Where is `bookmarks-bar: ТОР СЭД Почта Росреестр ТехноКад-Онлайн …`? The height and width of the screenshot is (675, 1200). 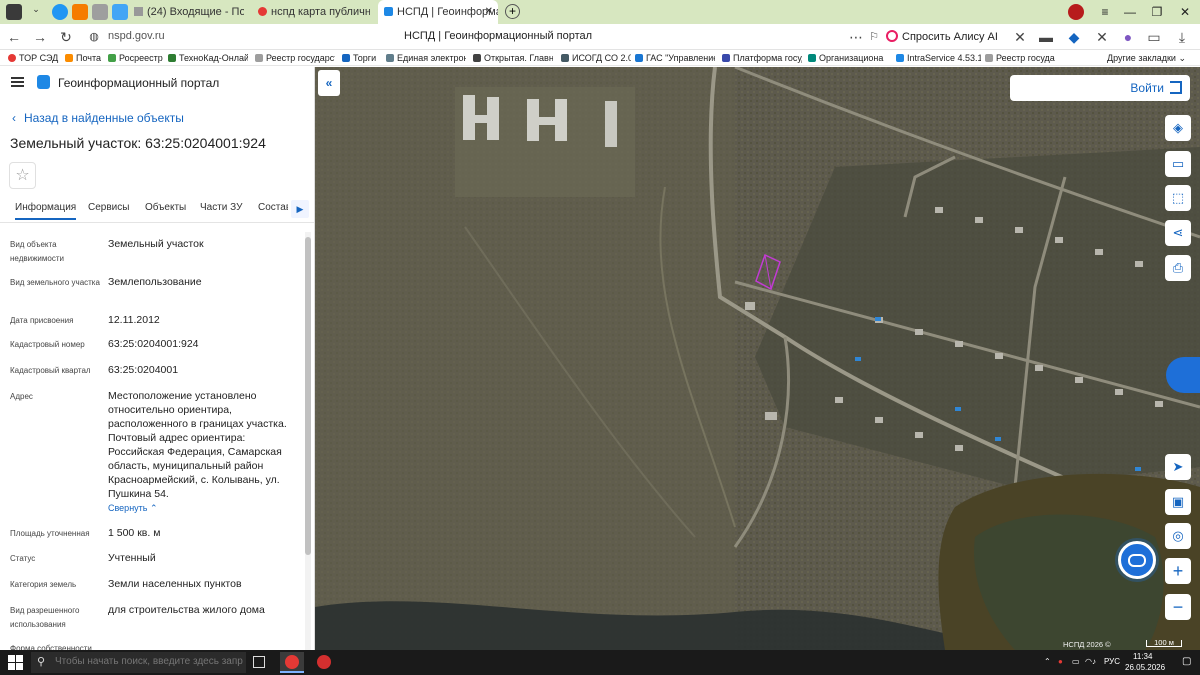 bookmarks-bar: ТОР СЭД Почта Росреестр ТехноКад-Онлайн … is located at coordinates (600, 58).